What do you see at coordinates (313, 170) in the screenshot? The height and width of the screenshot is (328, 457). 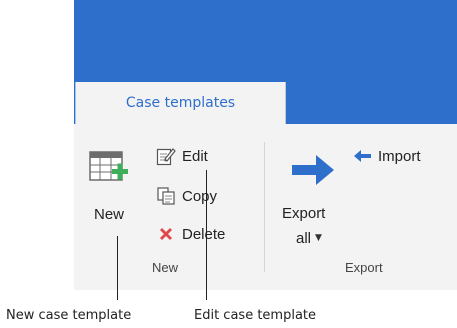 I see `export-arrow-icon` at bounding box center [313, 170].